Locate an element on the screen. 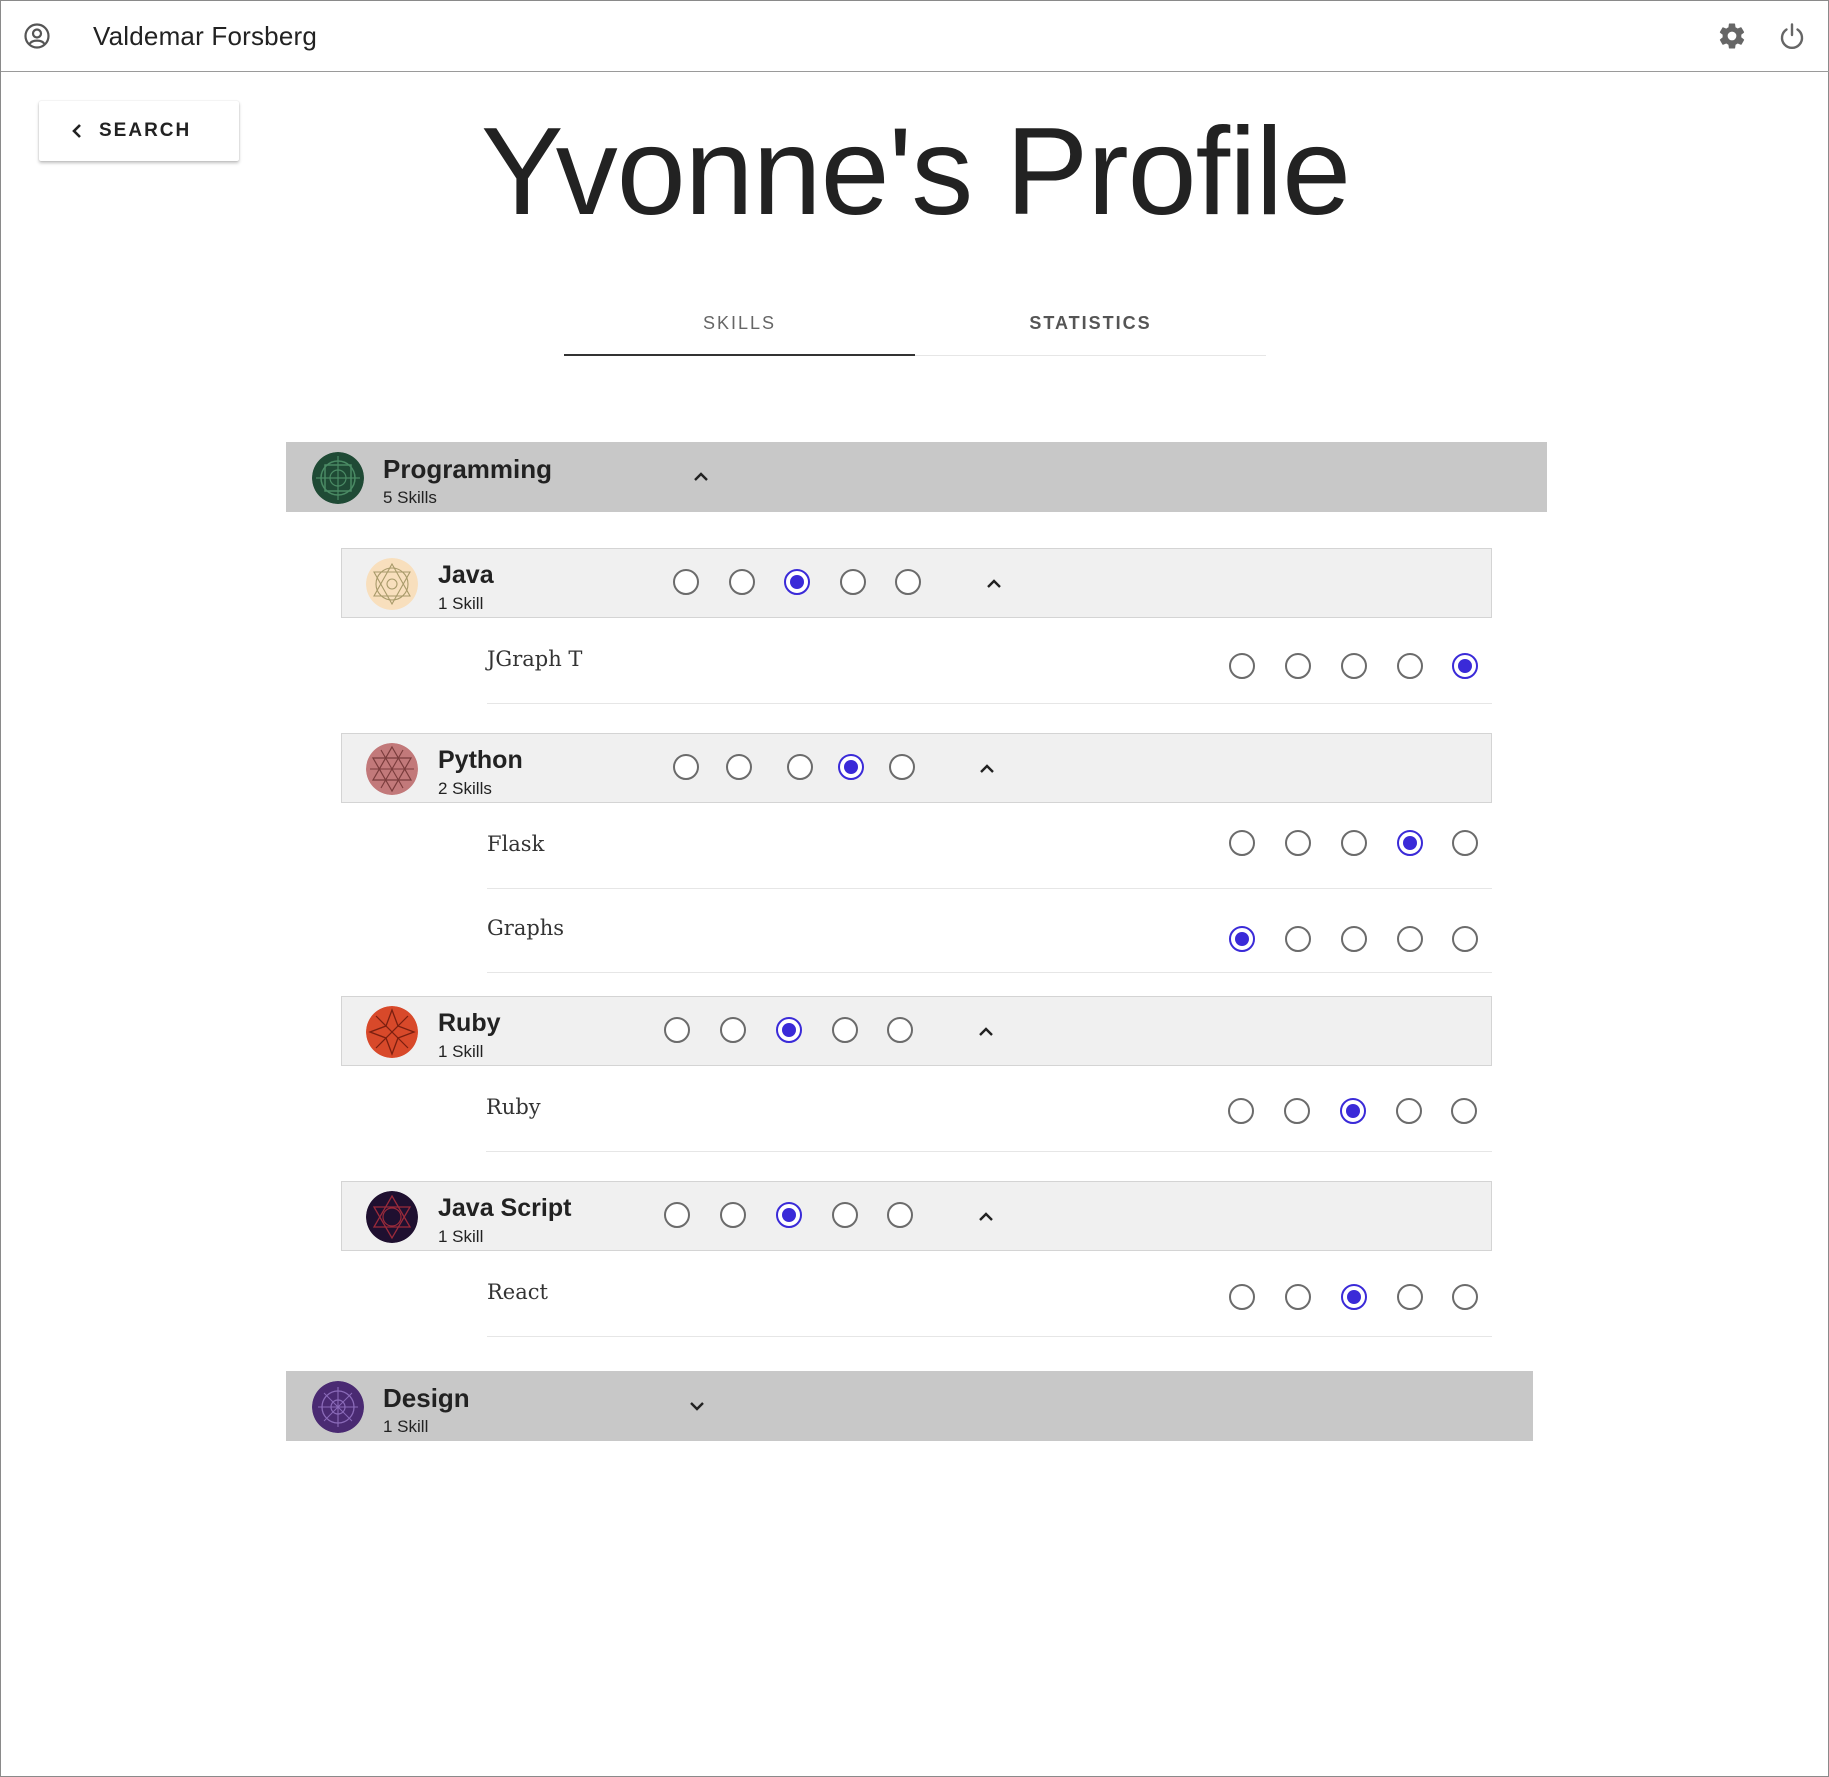 This screenshot has width=1829, height=1777. skill-row-flask: Flask is located at coordinates (989, 847).